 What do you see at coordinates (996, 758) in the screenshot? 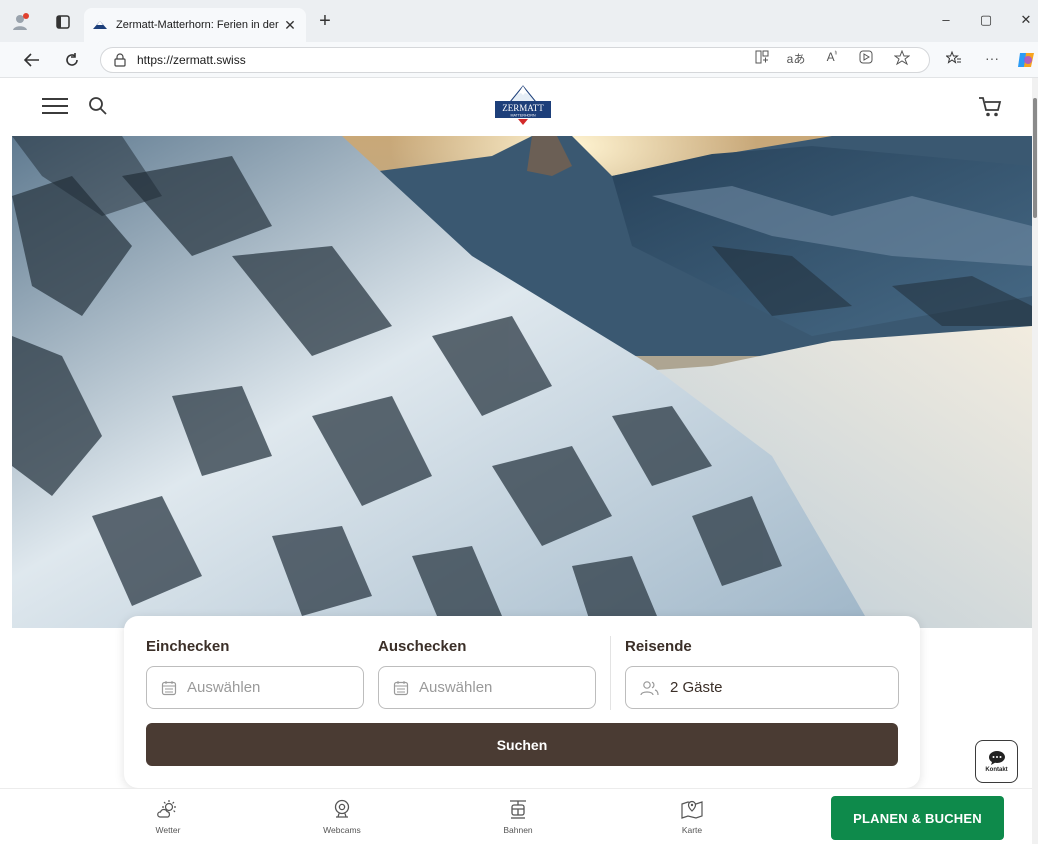
I see `chat-bubble-icon` at bounding box center [996, 758].